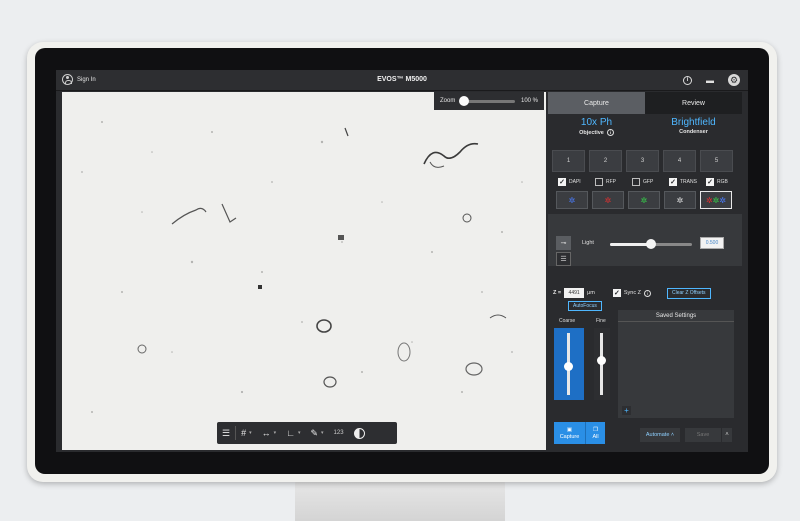 Image resolution: width=800 pixels, height=521 pixels. I want to click on gfp-checkbox, so click(636, 182).